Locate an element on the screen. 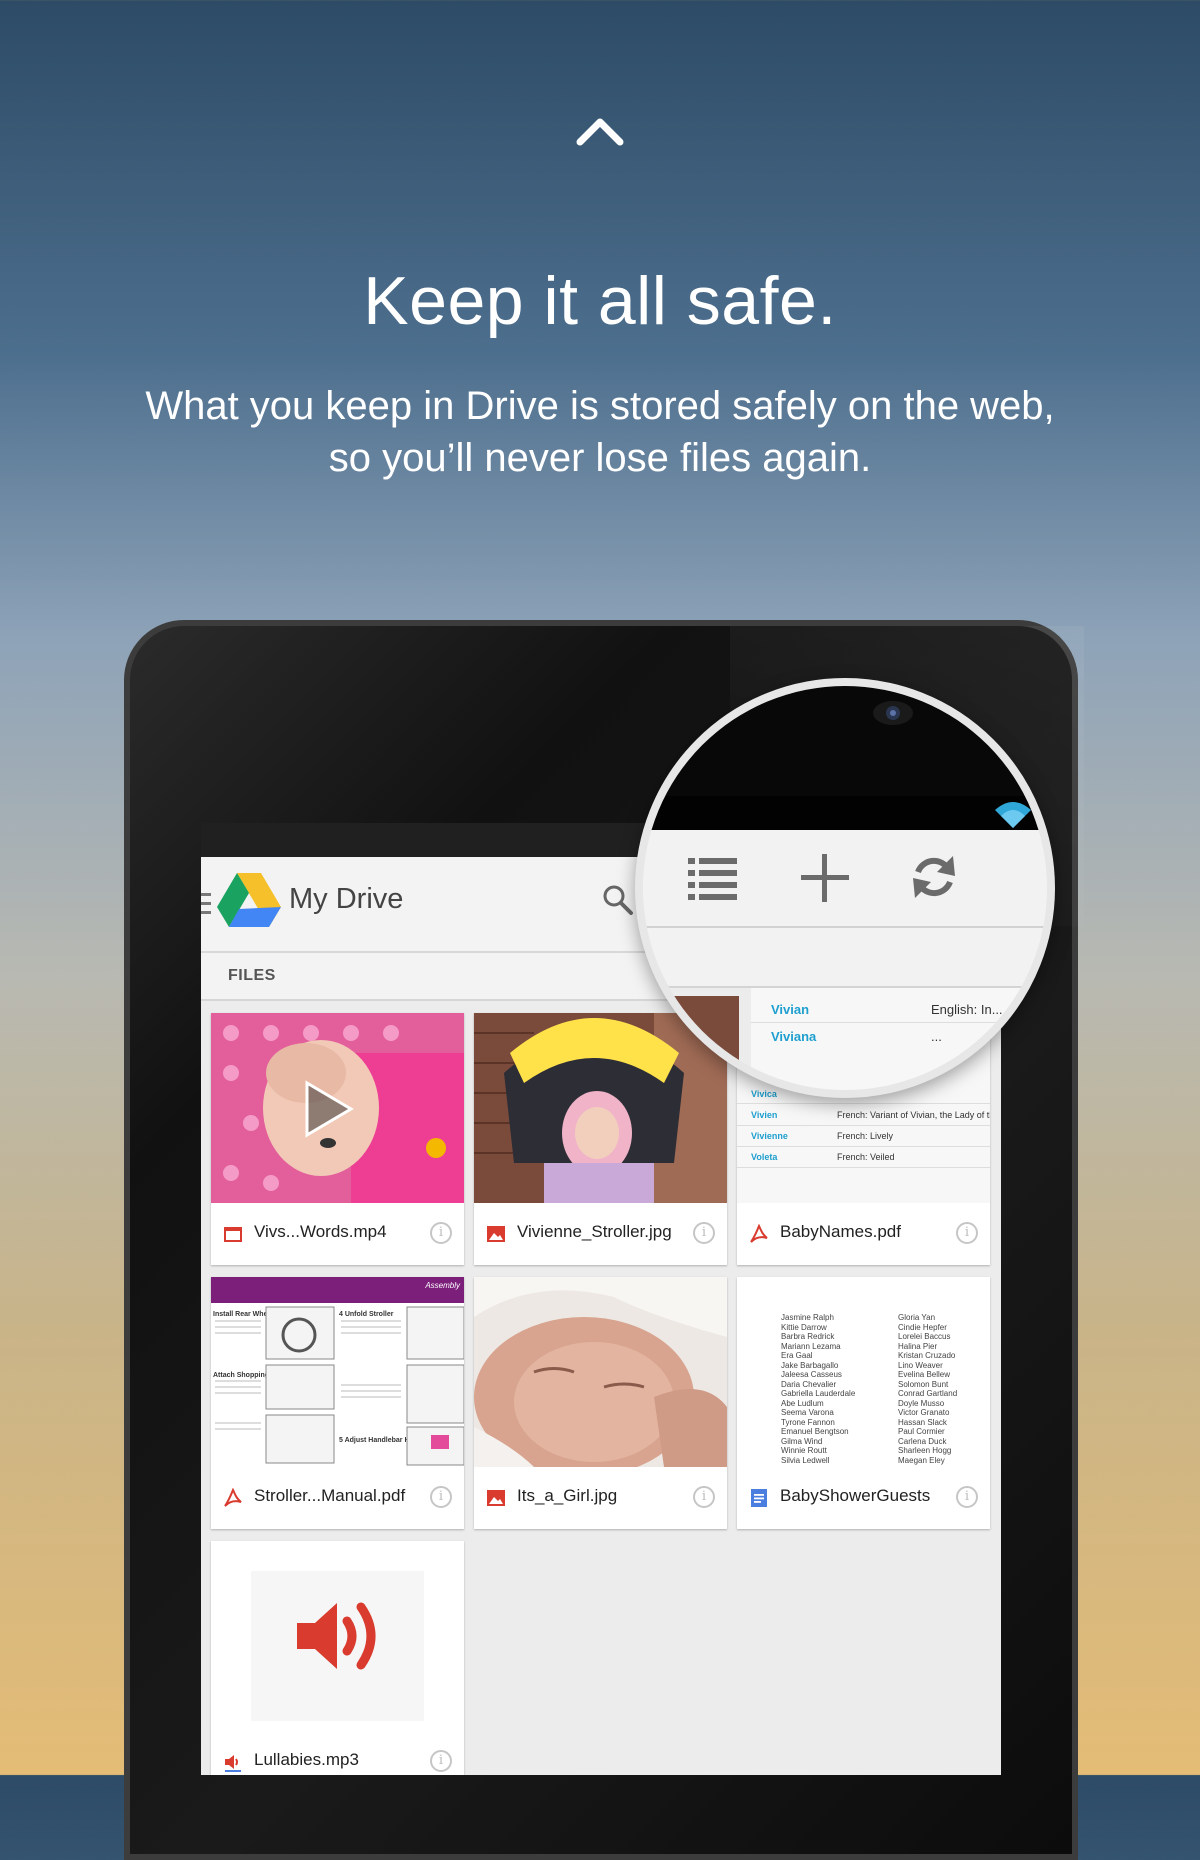 The image size is (1200, 1860). file-card-audio: Lullabies.mp3 i is located at coordinates (337, 1658).